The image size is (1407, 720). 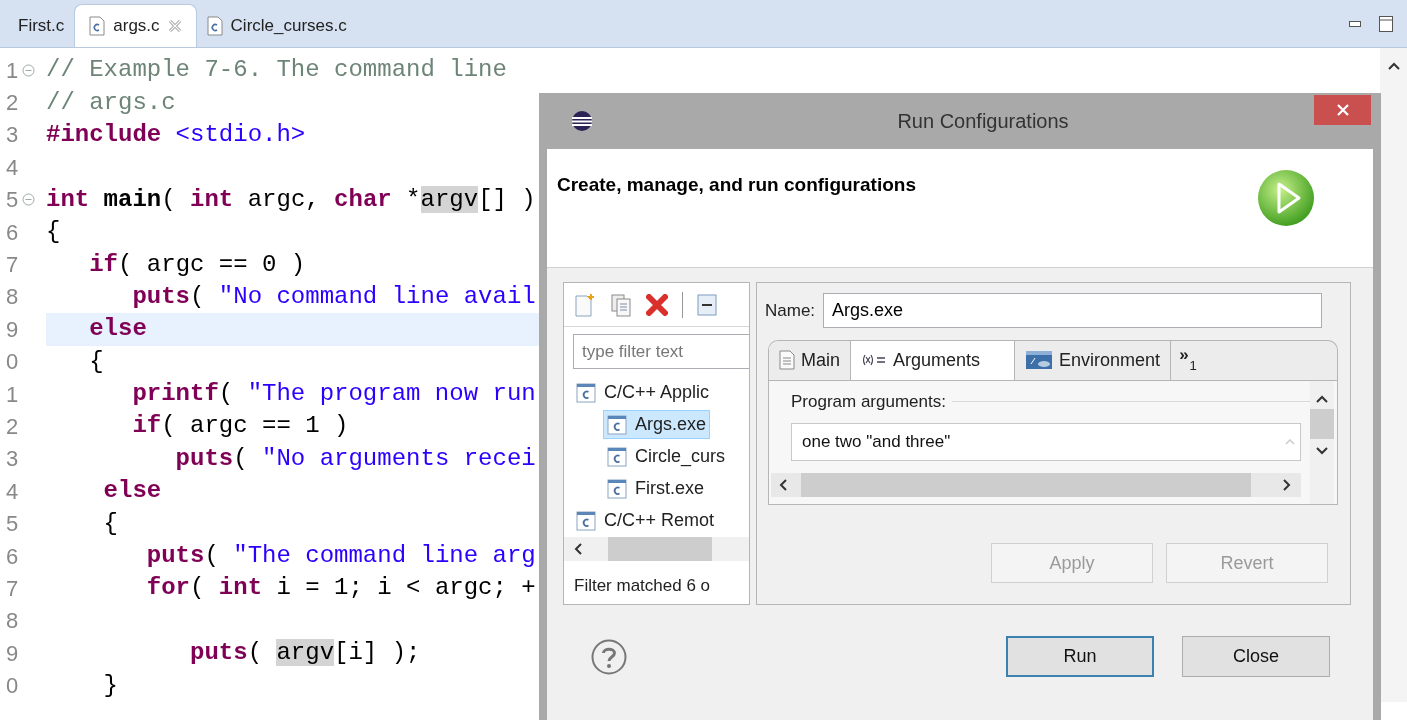 I want to click on name-field: Args.exe, so click(x=1073, y=310).